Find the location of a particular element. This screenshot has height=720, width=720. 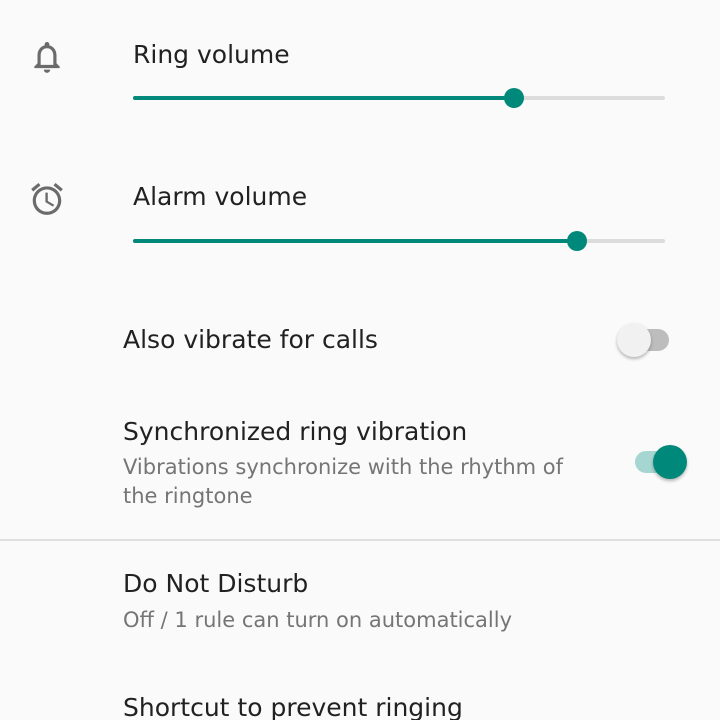

bell-icon is located at coordinates (47, 57).